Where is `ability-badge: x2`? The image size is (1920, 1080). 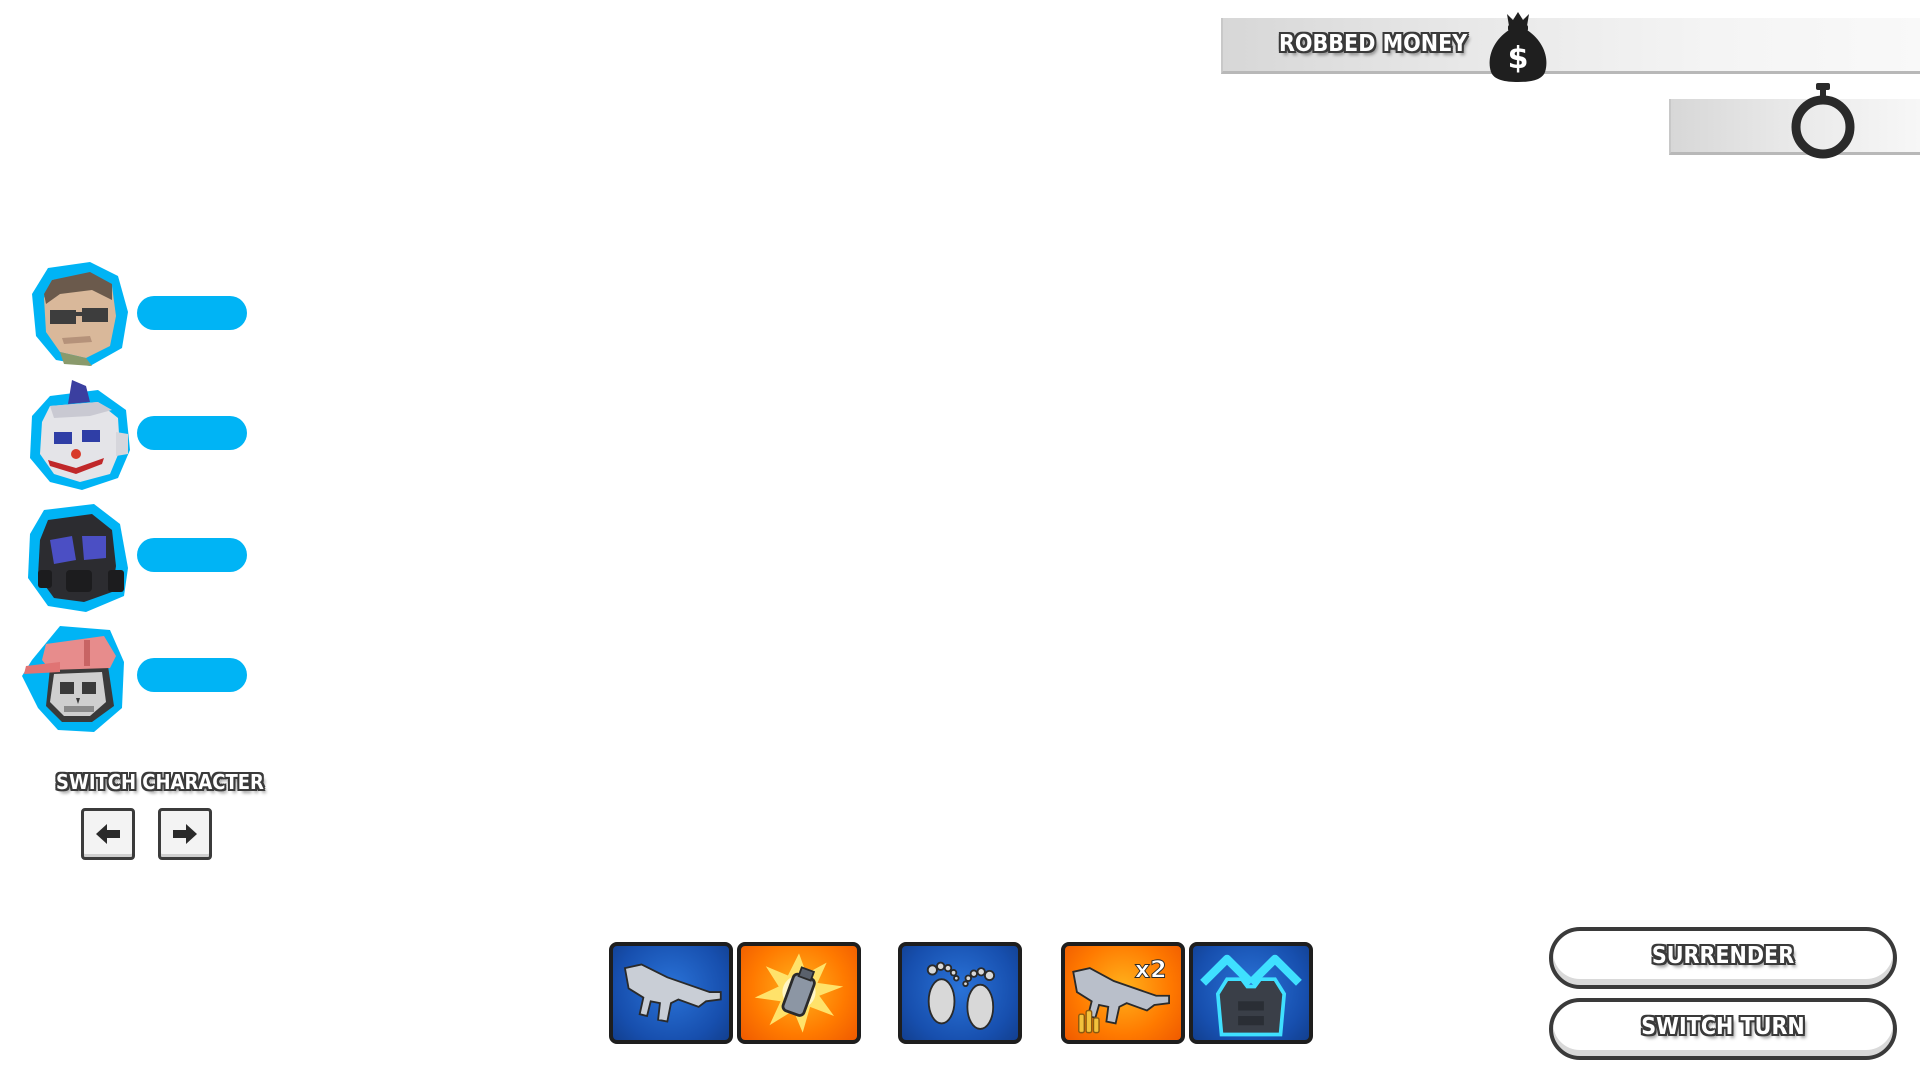
ability-badge: x2 is located at coordinates (1151, 969).